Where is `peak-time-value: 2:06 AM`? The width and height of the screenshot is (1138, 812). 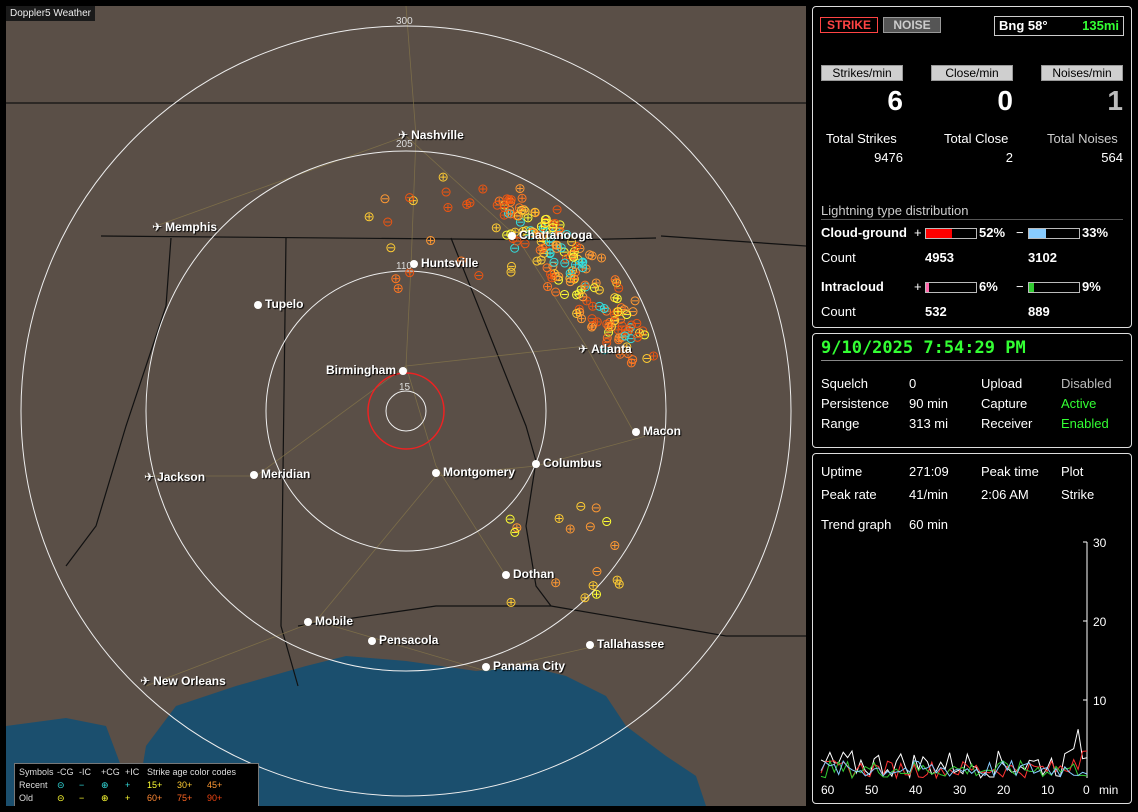
peak-time-value: 2:06 AM is located at coordinates (1005, 494).